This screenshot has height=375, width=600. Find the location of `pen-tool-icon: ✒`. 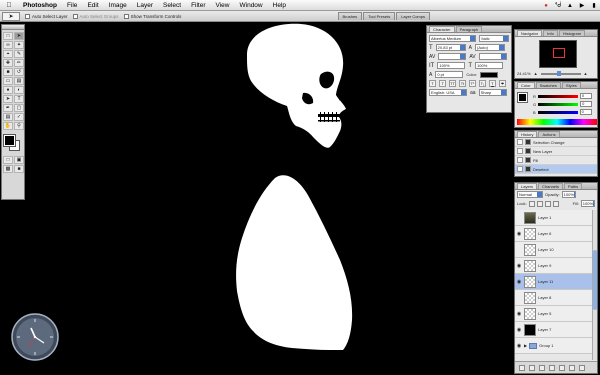

pen-tool-icon: ✒ is located at coordinates (8, 108).